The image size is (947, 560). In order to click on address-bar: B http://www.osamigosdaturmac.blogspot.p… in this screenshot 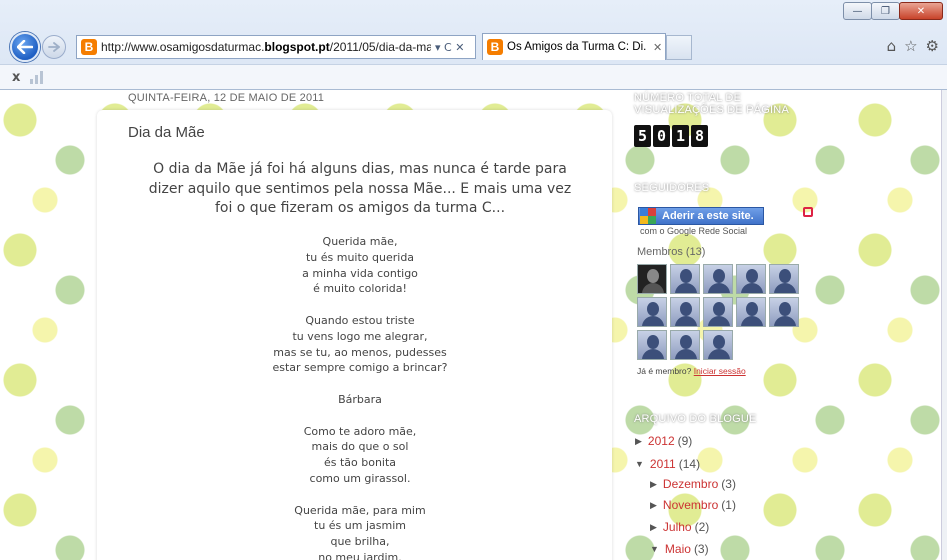, I will do `click(276, 47)`.